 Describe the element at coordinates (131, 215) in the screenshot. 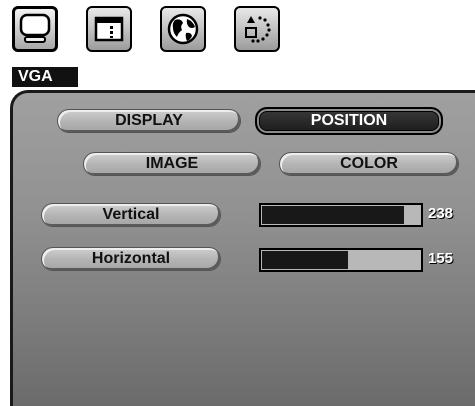

I see `vertical-button: Vertical` at that location.